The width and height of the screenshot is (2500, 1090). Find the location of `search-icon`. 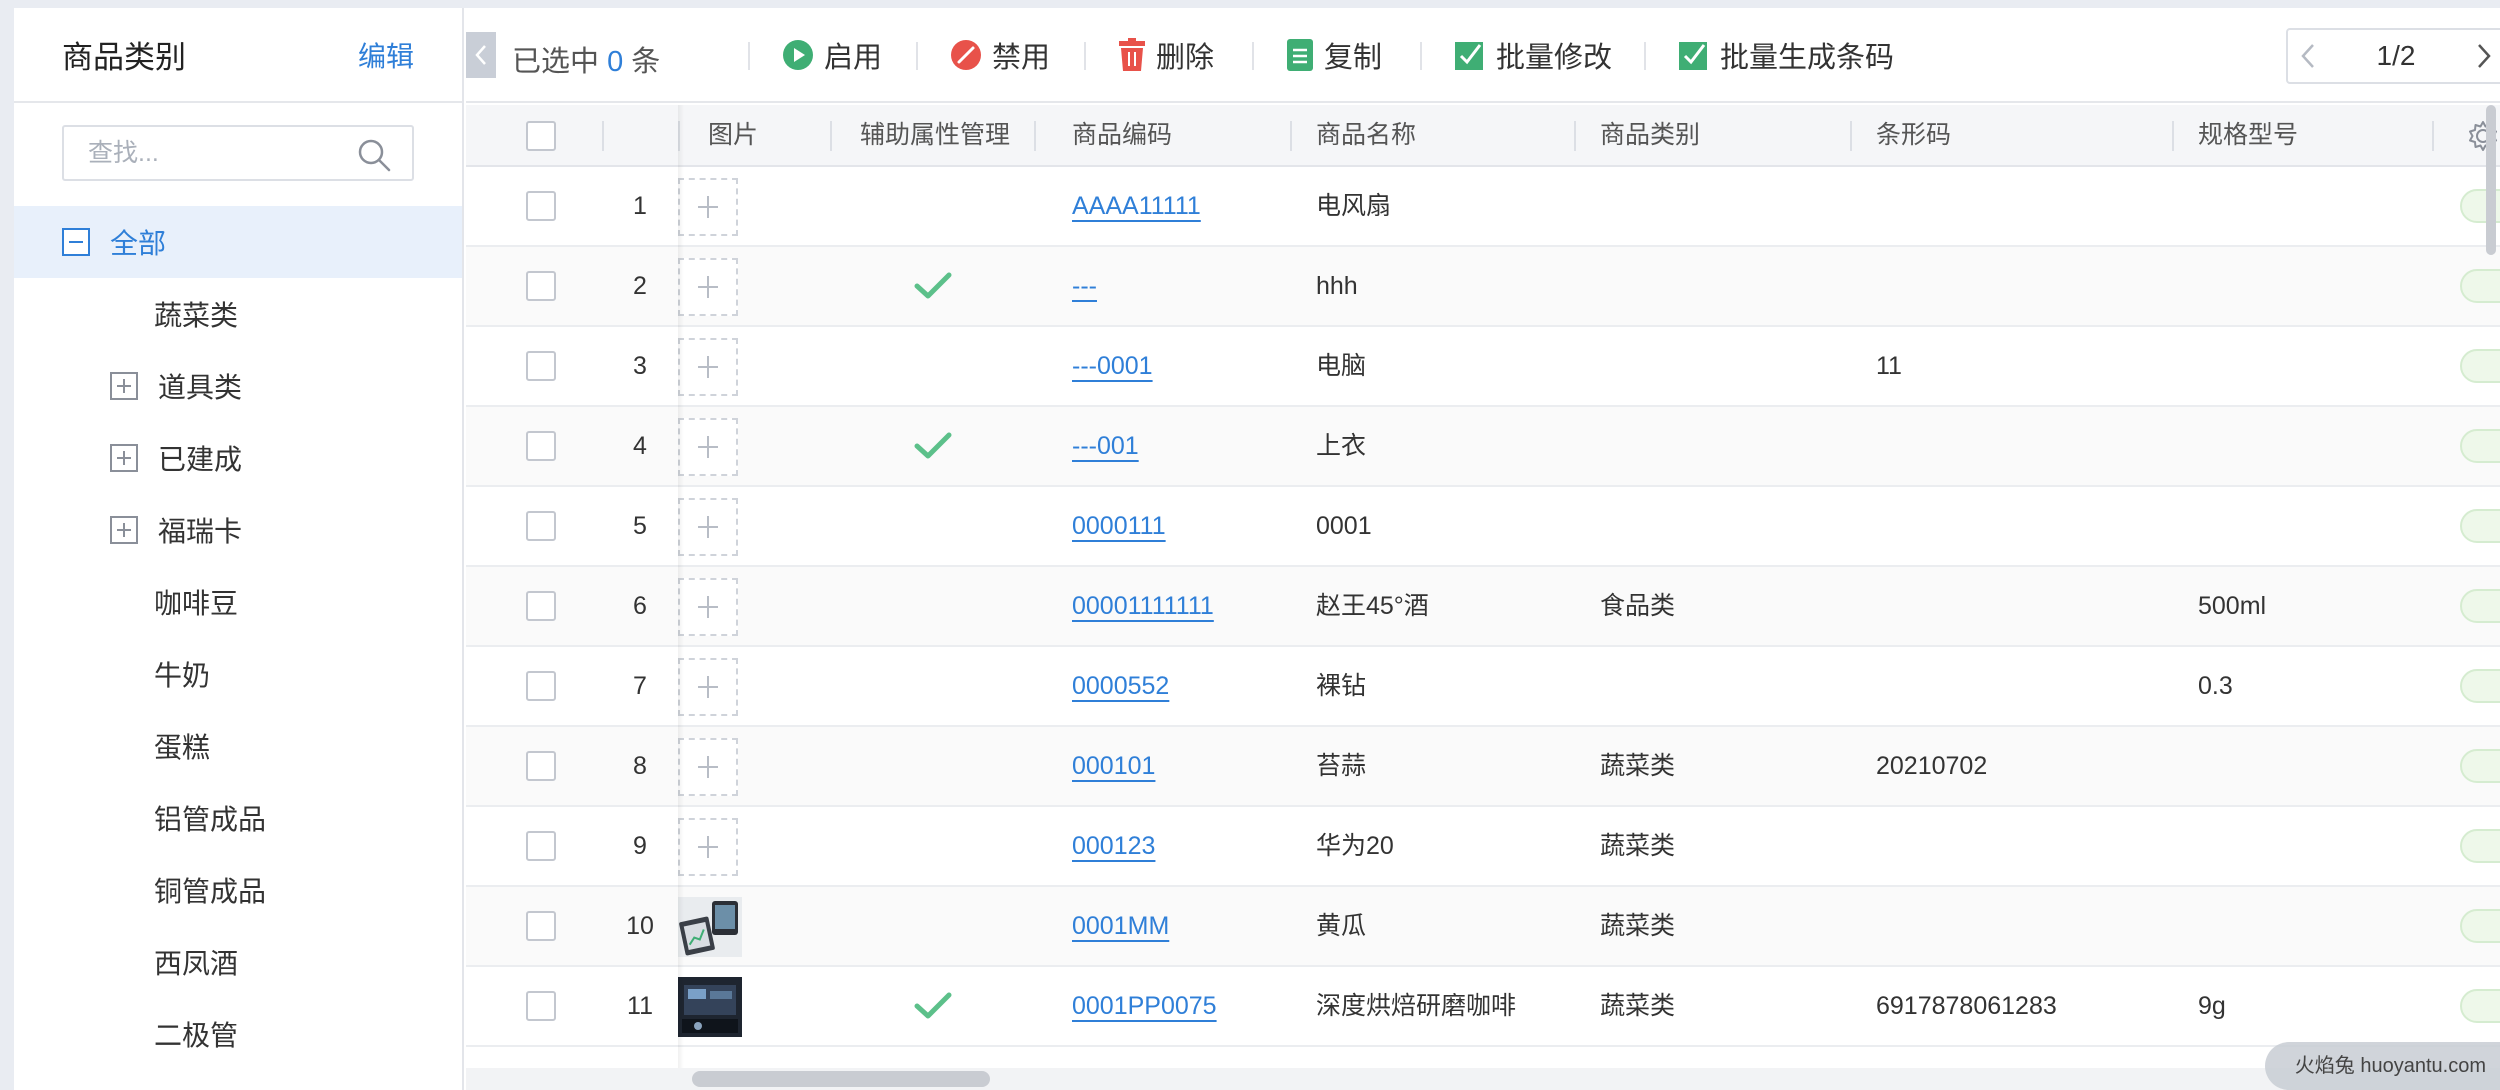

search-icon is located at coordinates (374, 155).